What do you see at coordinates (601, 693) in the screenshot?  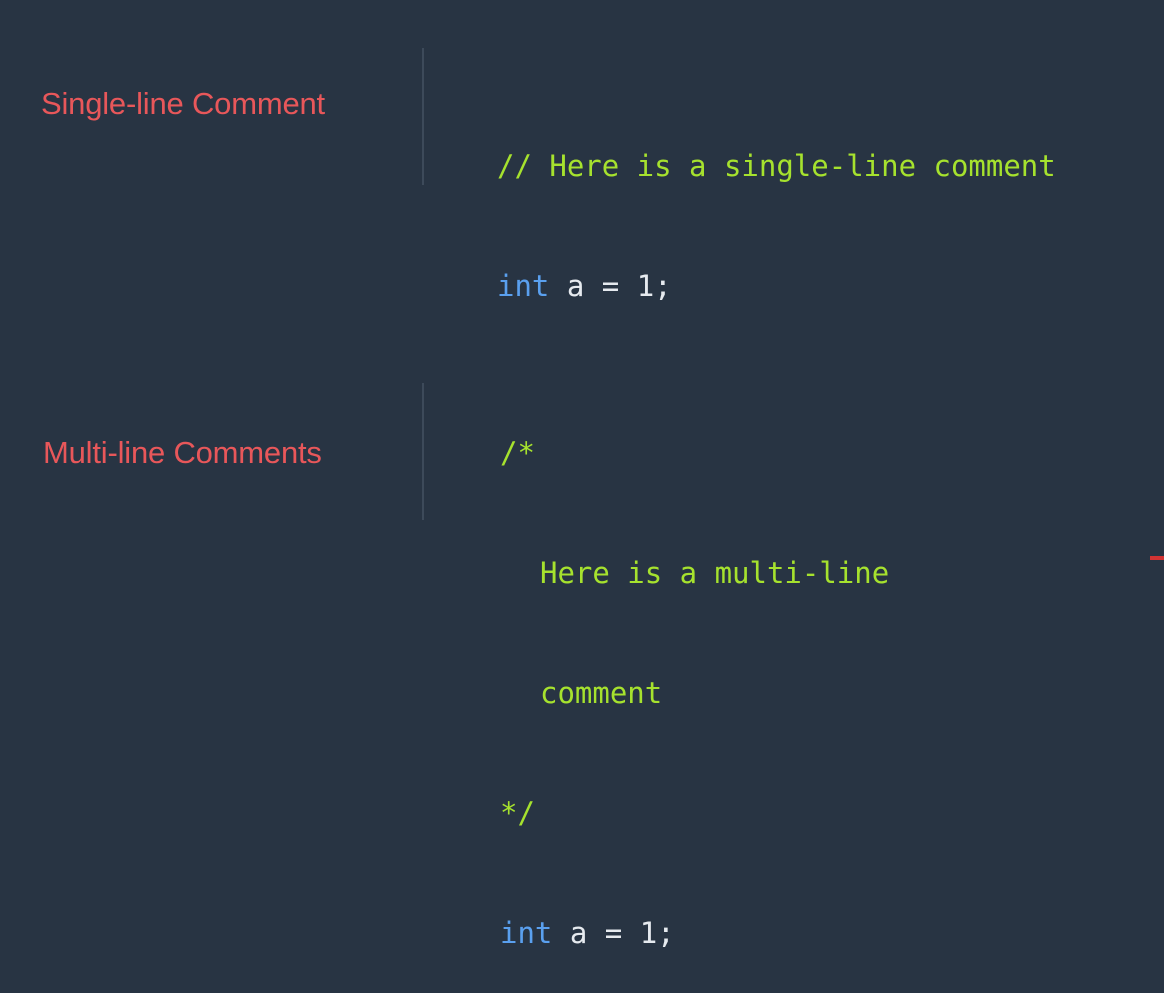 I see `multi-line-comment-body-2: comment` at bounding box center [601, 693].